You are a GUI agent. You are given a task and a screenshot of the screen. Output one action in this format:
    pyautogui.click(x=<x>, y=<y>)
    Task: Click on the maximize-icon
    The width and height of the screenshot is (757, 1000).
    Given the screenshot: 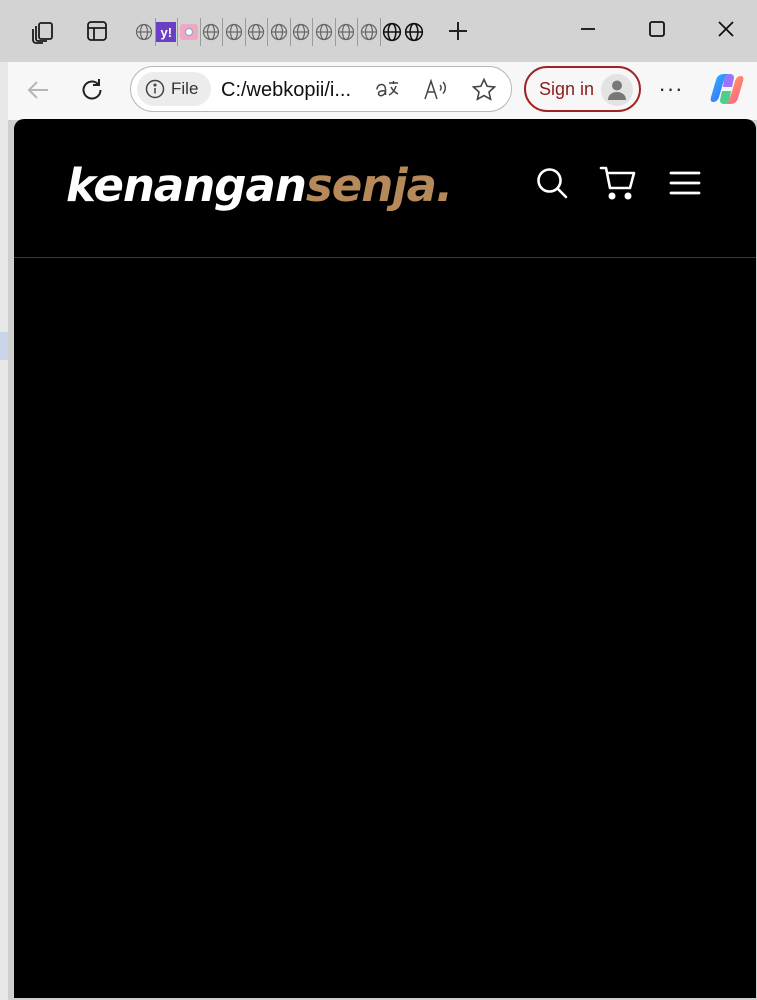 What is the action you would take?
    pyautogui.click(x=657, y=29)
    